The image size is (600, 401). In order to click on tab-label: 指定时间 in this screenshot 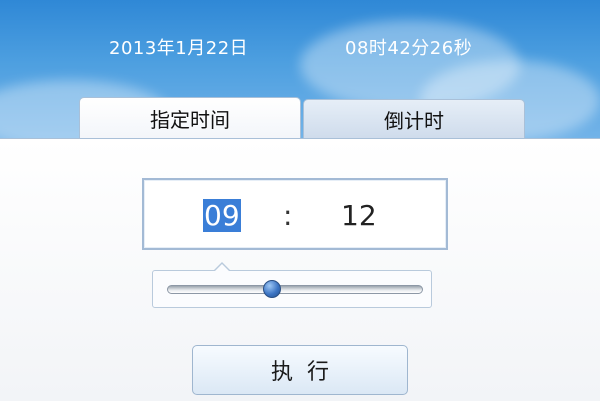, I will do `click(190, 119)`.